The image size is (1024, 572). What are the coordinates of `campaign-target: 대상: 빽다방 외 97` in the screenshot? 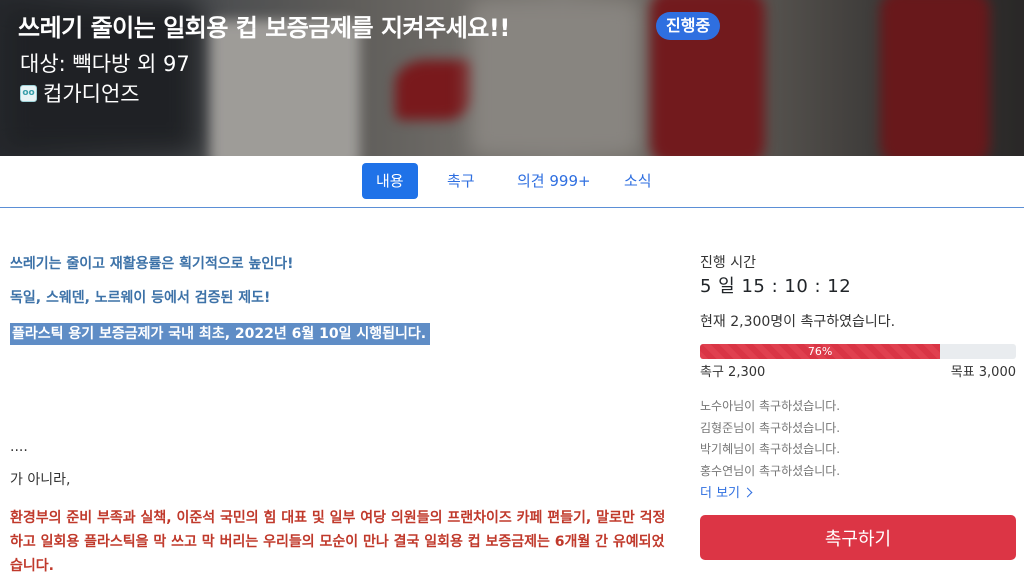 It's located at (105, 64).